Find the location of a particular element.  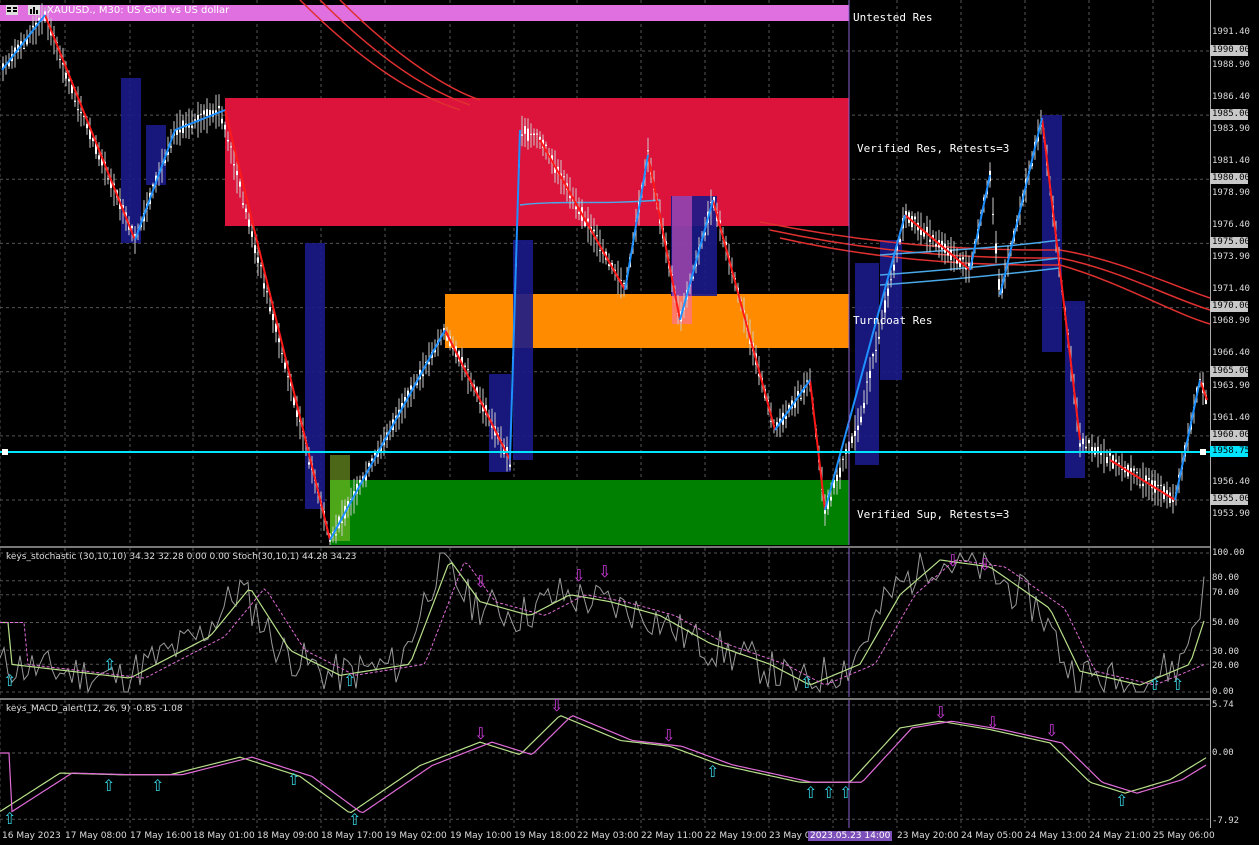

price-label-boxed: 1975.00 is located at coordinates (1230, 242).